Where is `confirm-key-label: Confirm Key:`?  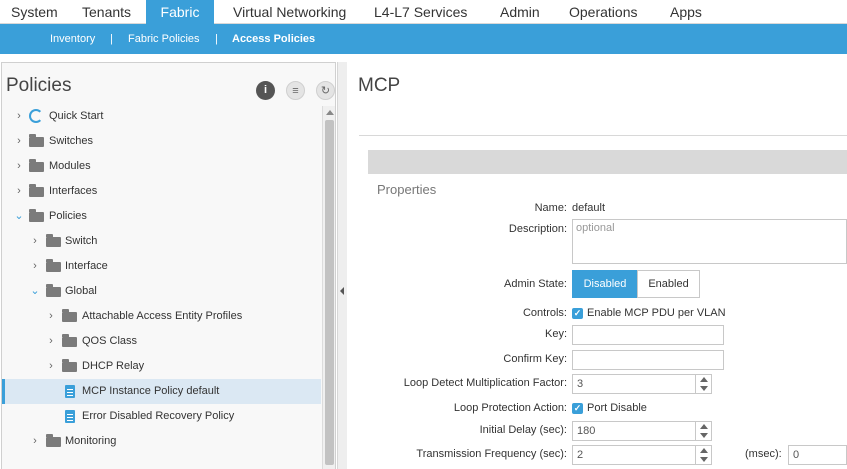 confirm-key-label: Confirm Key: is located at coordinates (535, 359).